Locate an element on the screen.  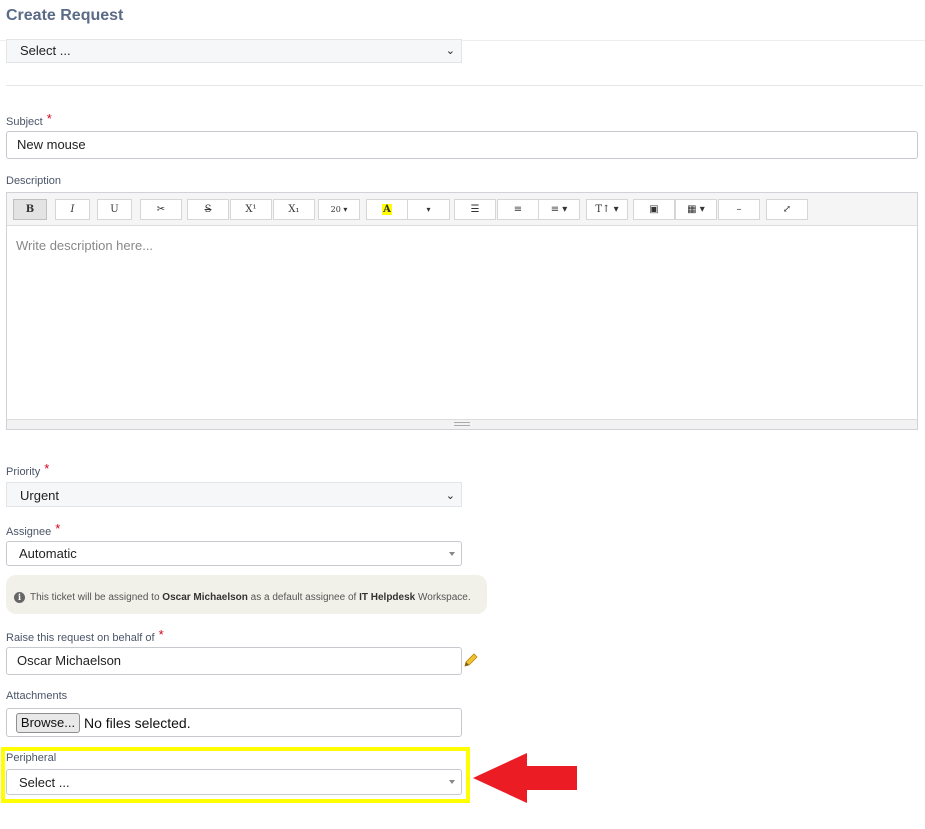
grip-icon is located at coordinates (462, 424).